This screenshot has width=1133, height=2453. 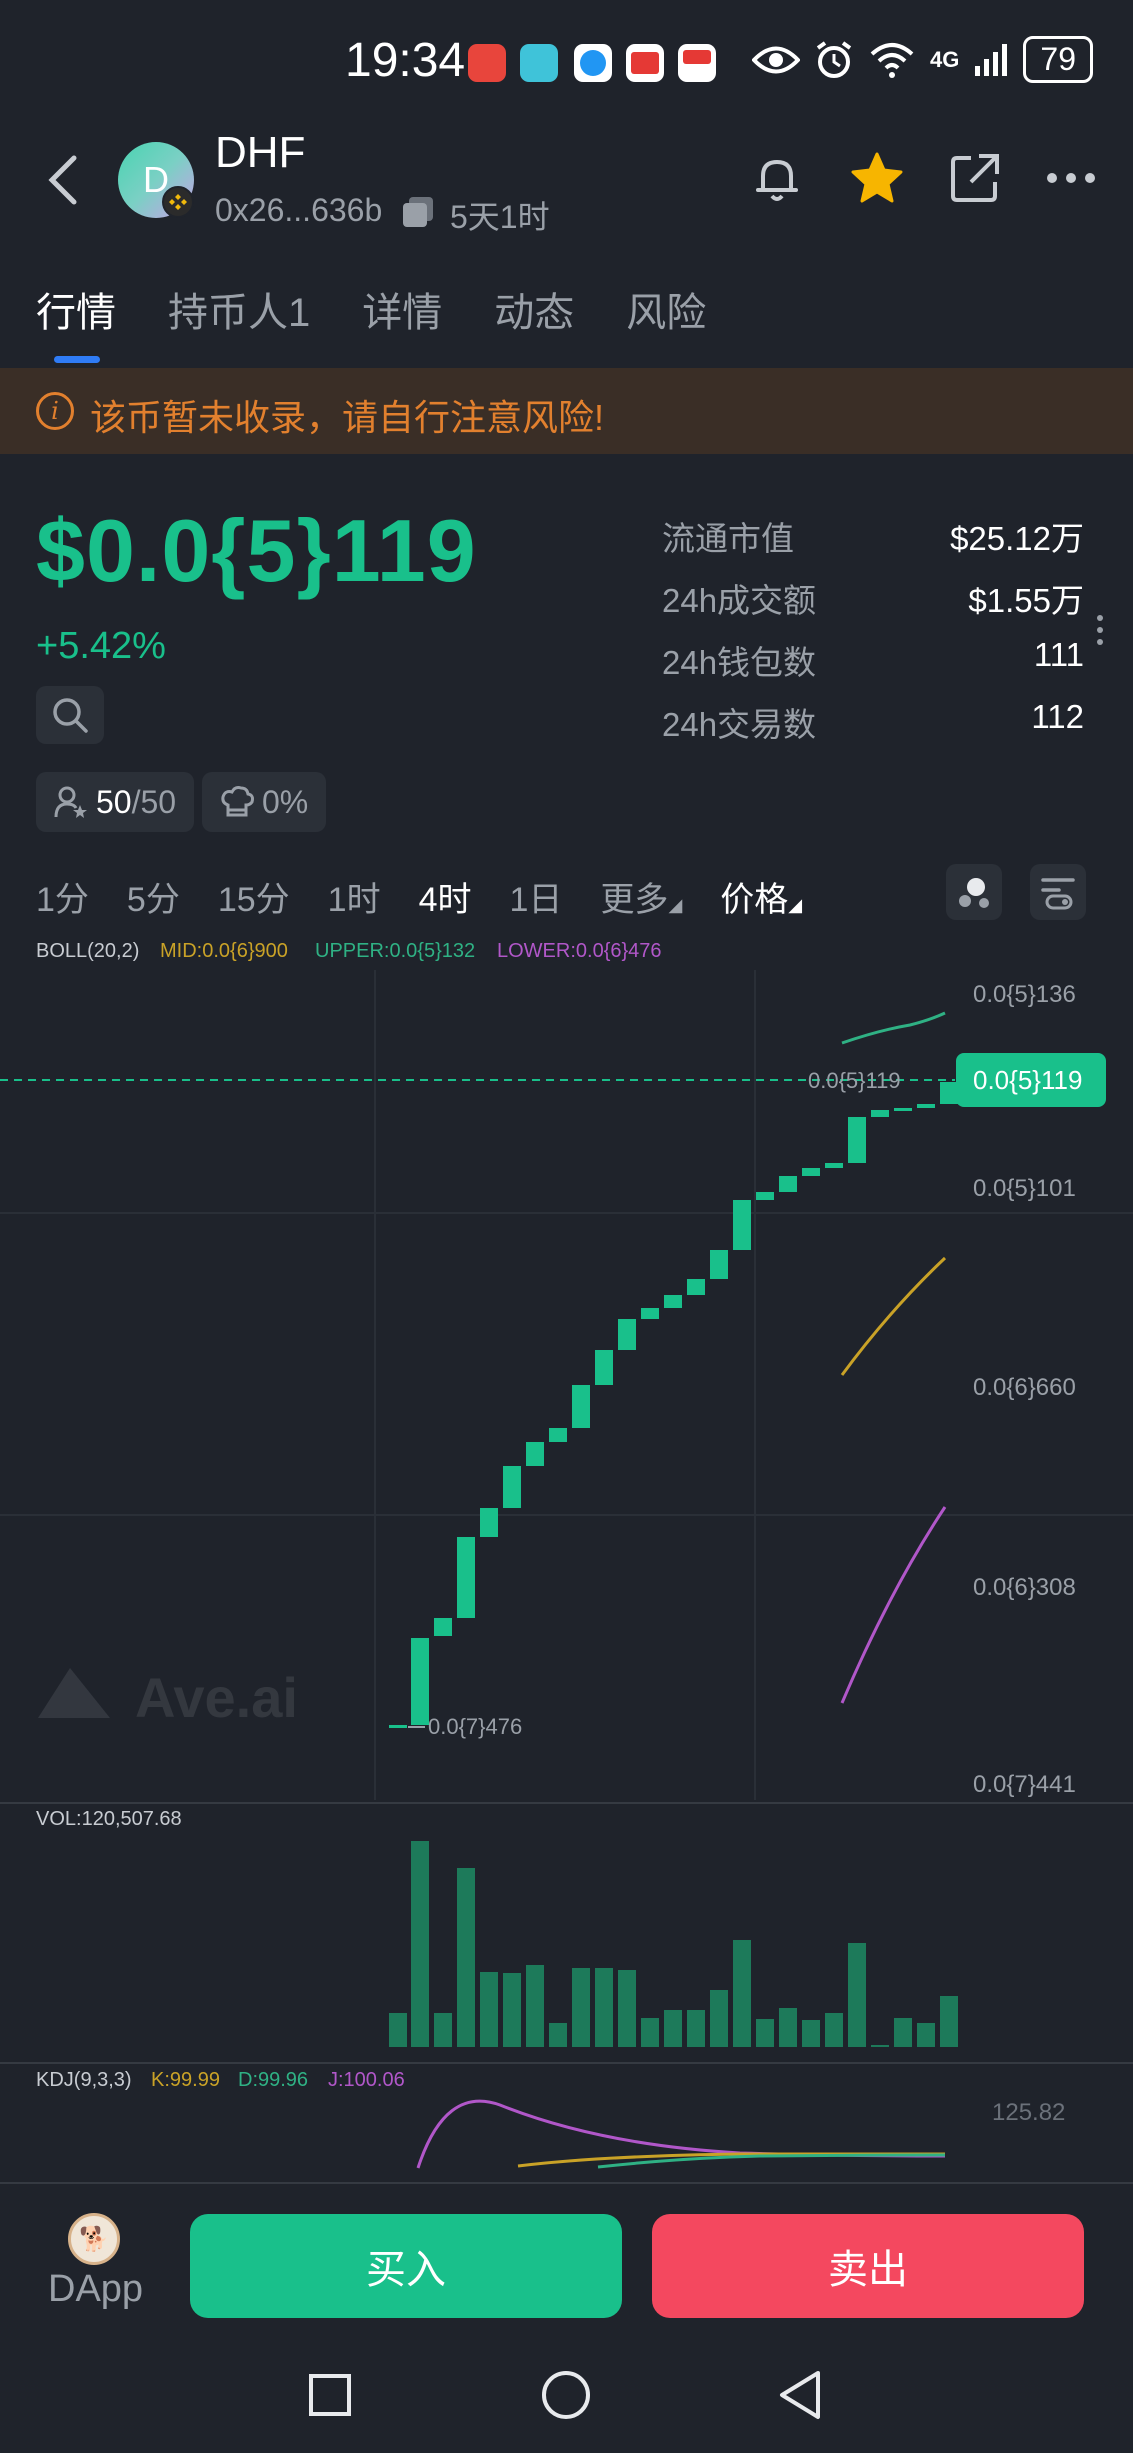 I want to click on huawei-app-icon, so click(x=487, y=63).